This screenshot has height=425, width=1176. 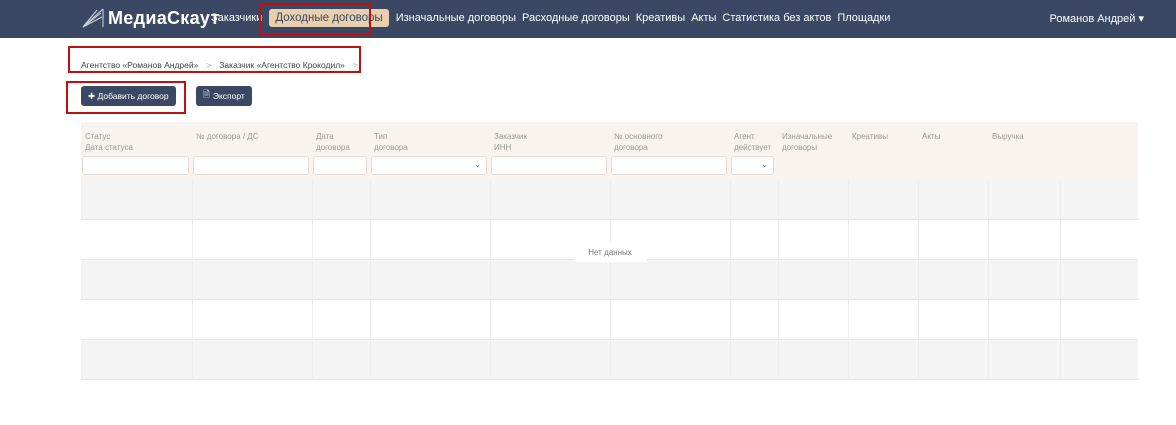 What do you see at coordinates (391, 142) in the screenshot?
I see `col-contract-type: Тип договора` at bounding box center [391, 142].